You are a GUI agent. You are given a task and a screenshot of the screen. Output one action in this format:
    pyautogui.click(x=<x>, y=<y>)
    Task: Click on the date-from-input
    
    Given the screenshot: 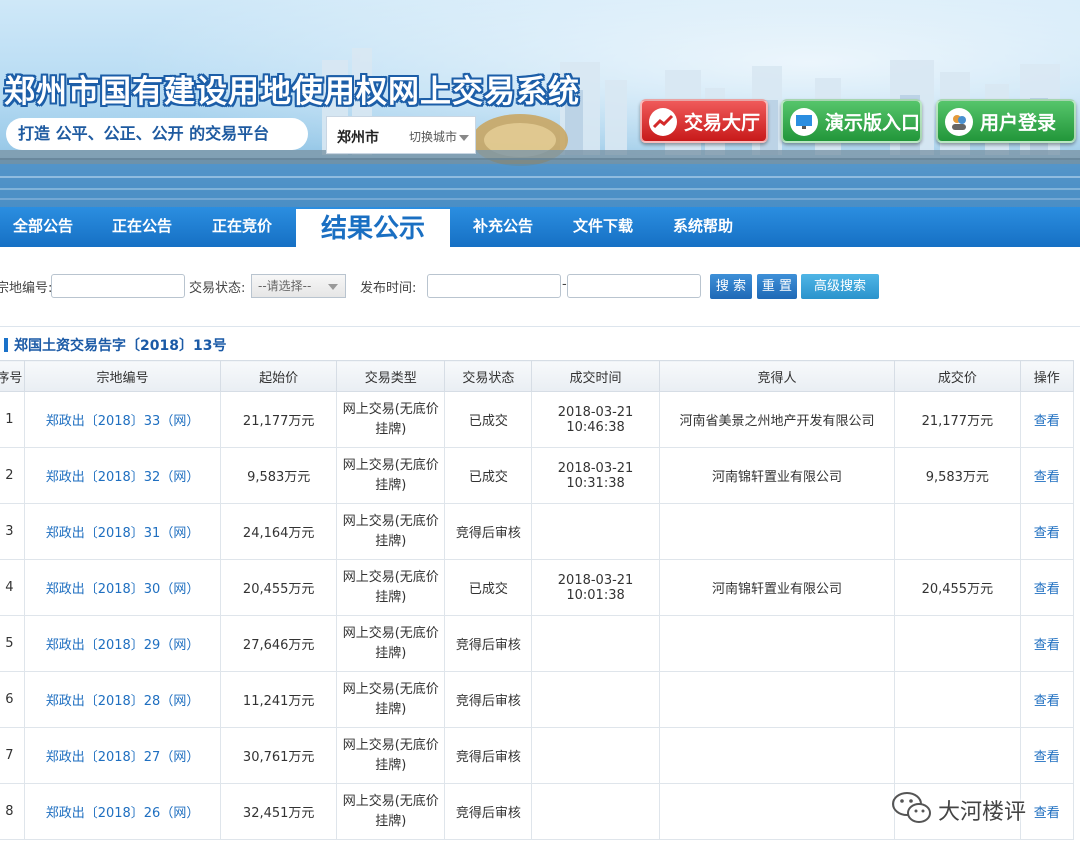 What is the action you would take?
    pyautogui.click(x=494, y=286)
    